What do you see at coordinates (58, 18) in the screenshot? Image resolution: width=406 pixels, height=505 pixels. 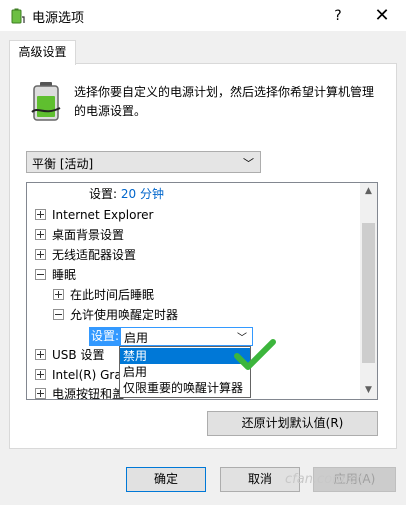 I see `window-title: 电源选项` at bounding box center [58, 18].